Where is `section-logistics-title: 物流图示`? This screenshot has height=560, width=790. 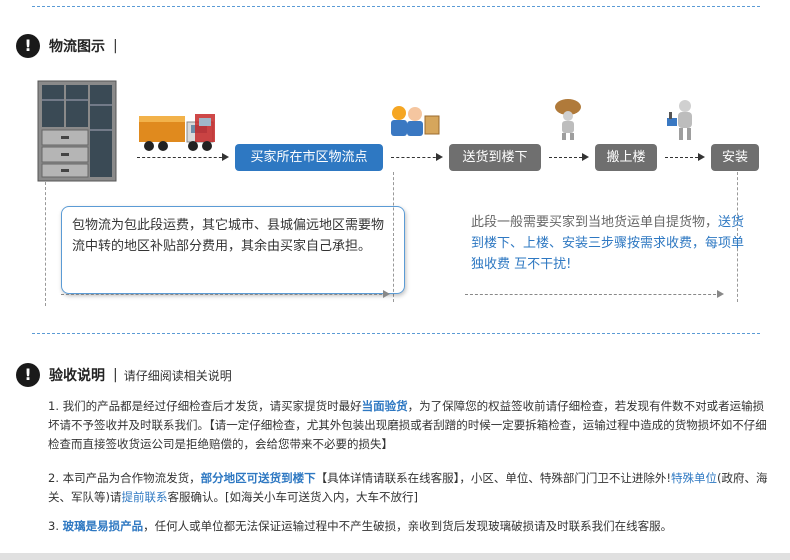 section-logistics-title: 物流图示 is located at coordinates (77, 47).